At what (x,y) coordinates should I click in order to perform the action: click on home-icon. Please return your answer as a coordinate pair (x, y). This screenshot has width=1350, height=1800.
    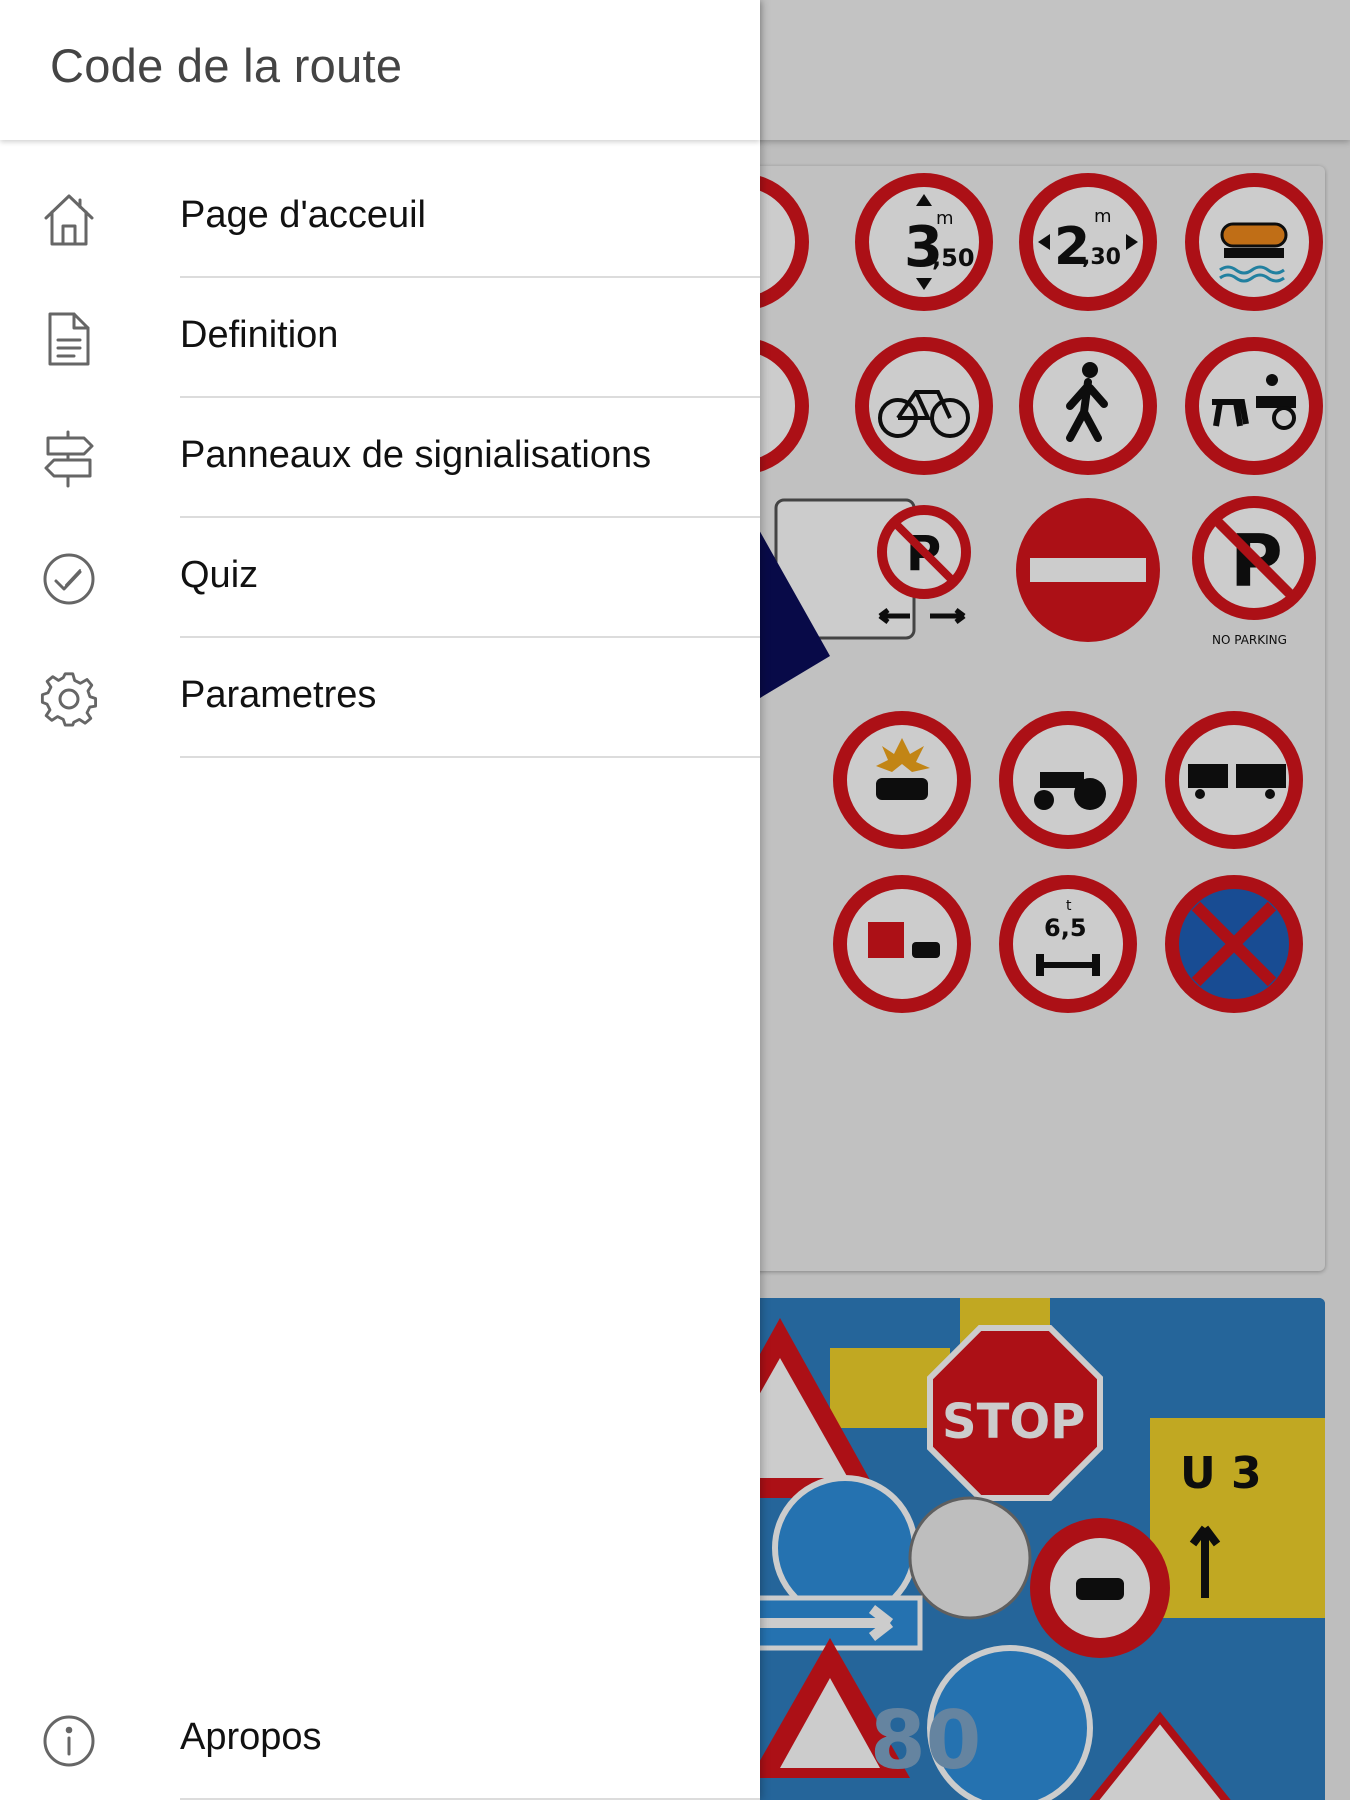
    Looking at the image, I should click on (69, 219).